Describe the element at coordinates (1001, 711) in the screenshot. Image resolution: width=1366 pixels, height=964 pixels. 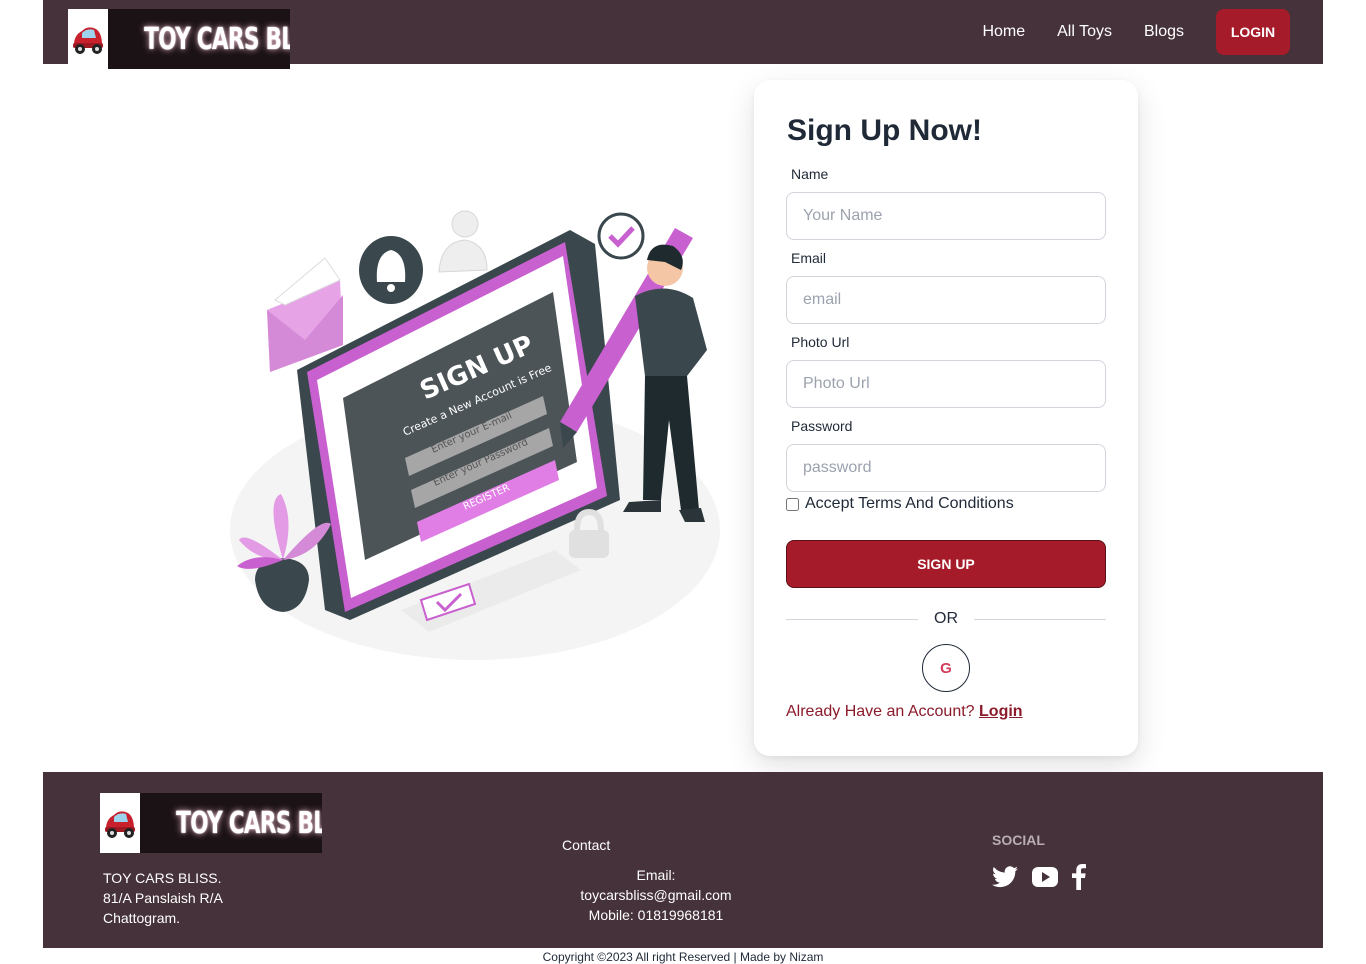
I see `login-link: Login` at that location.